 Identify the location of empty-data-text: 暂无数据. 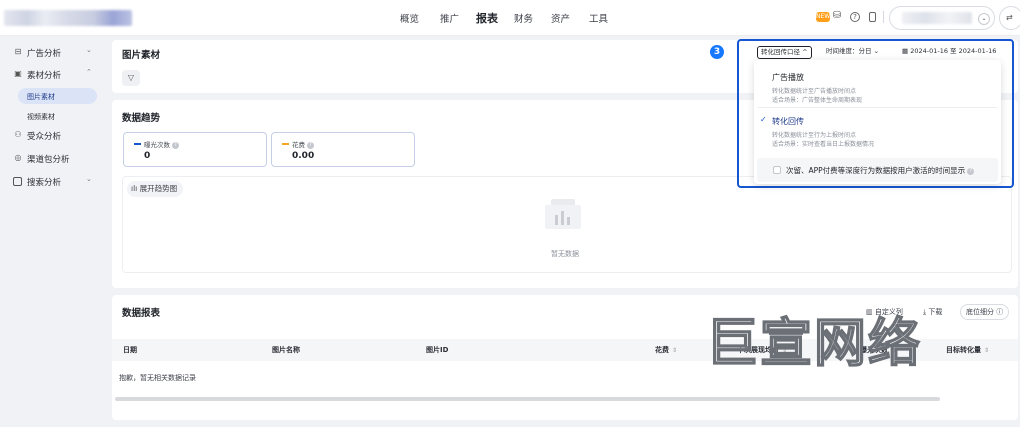
(565, 254).